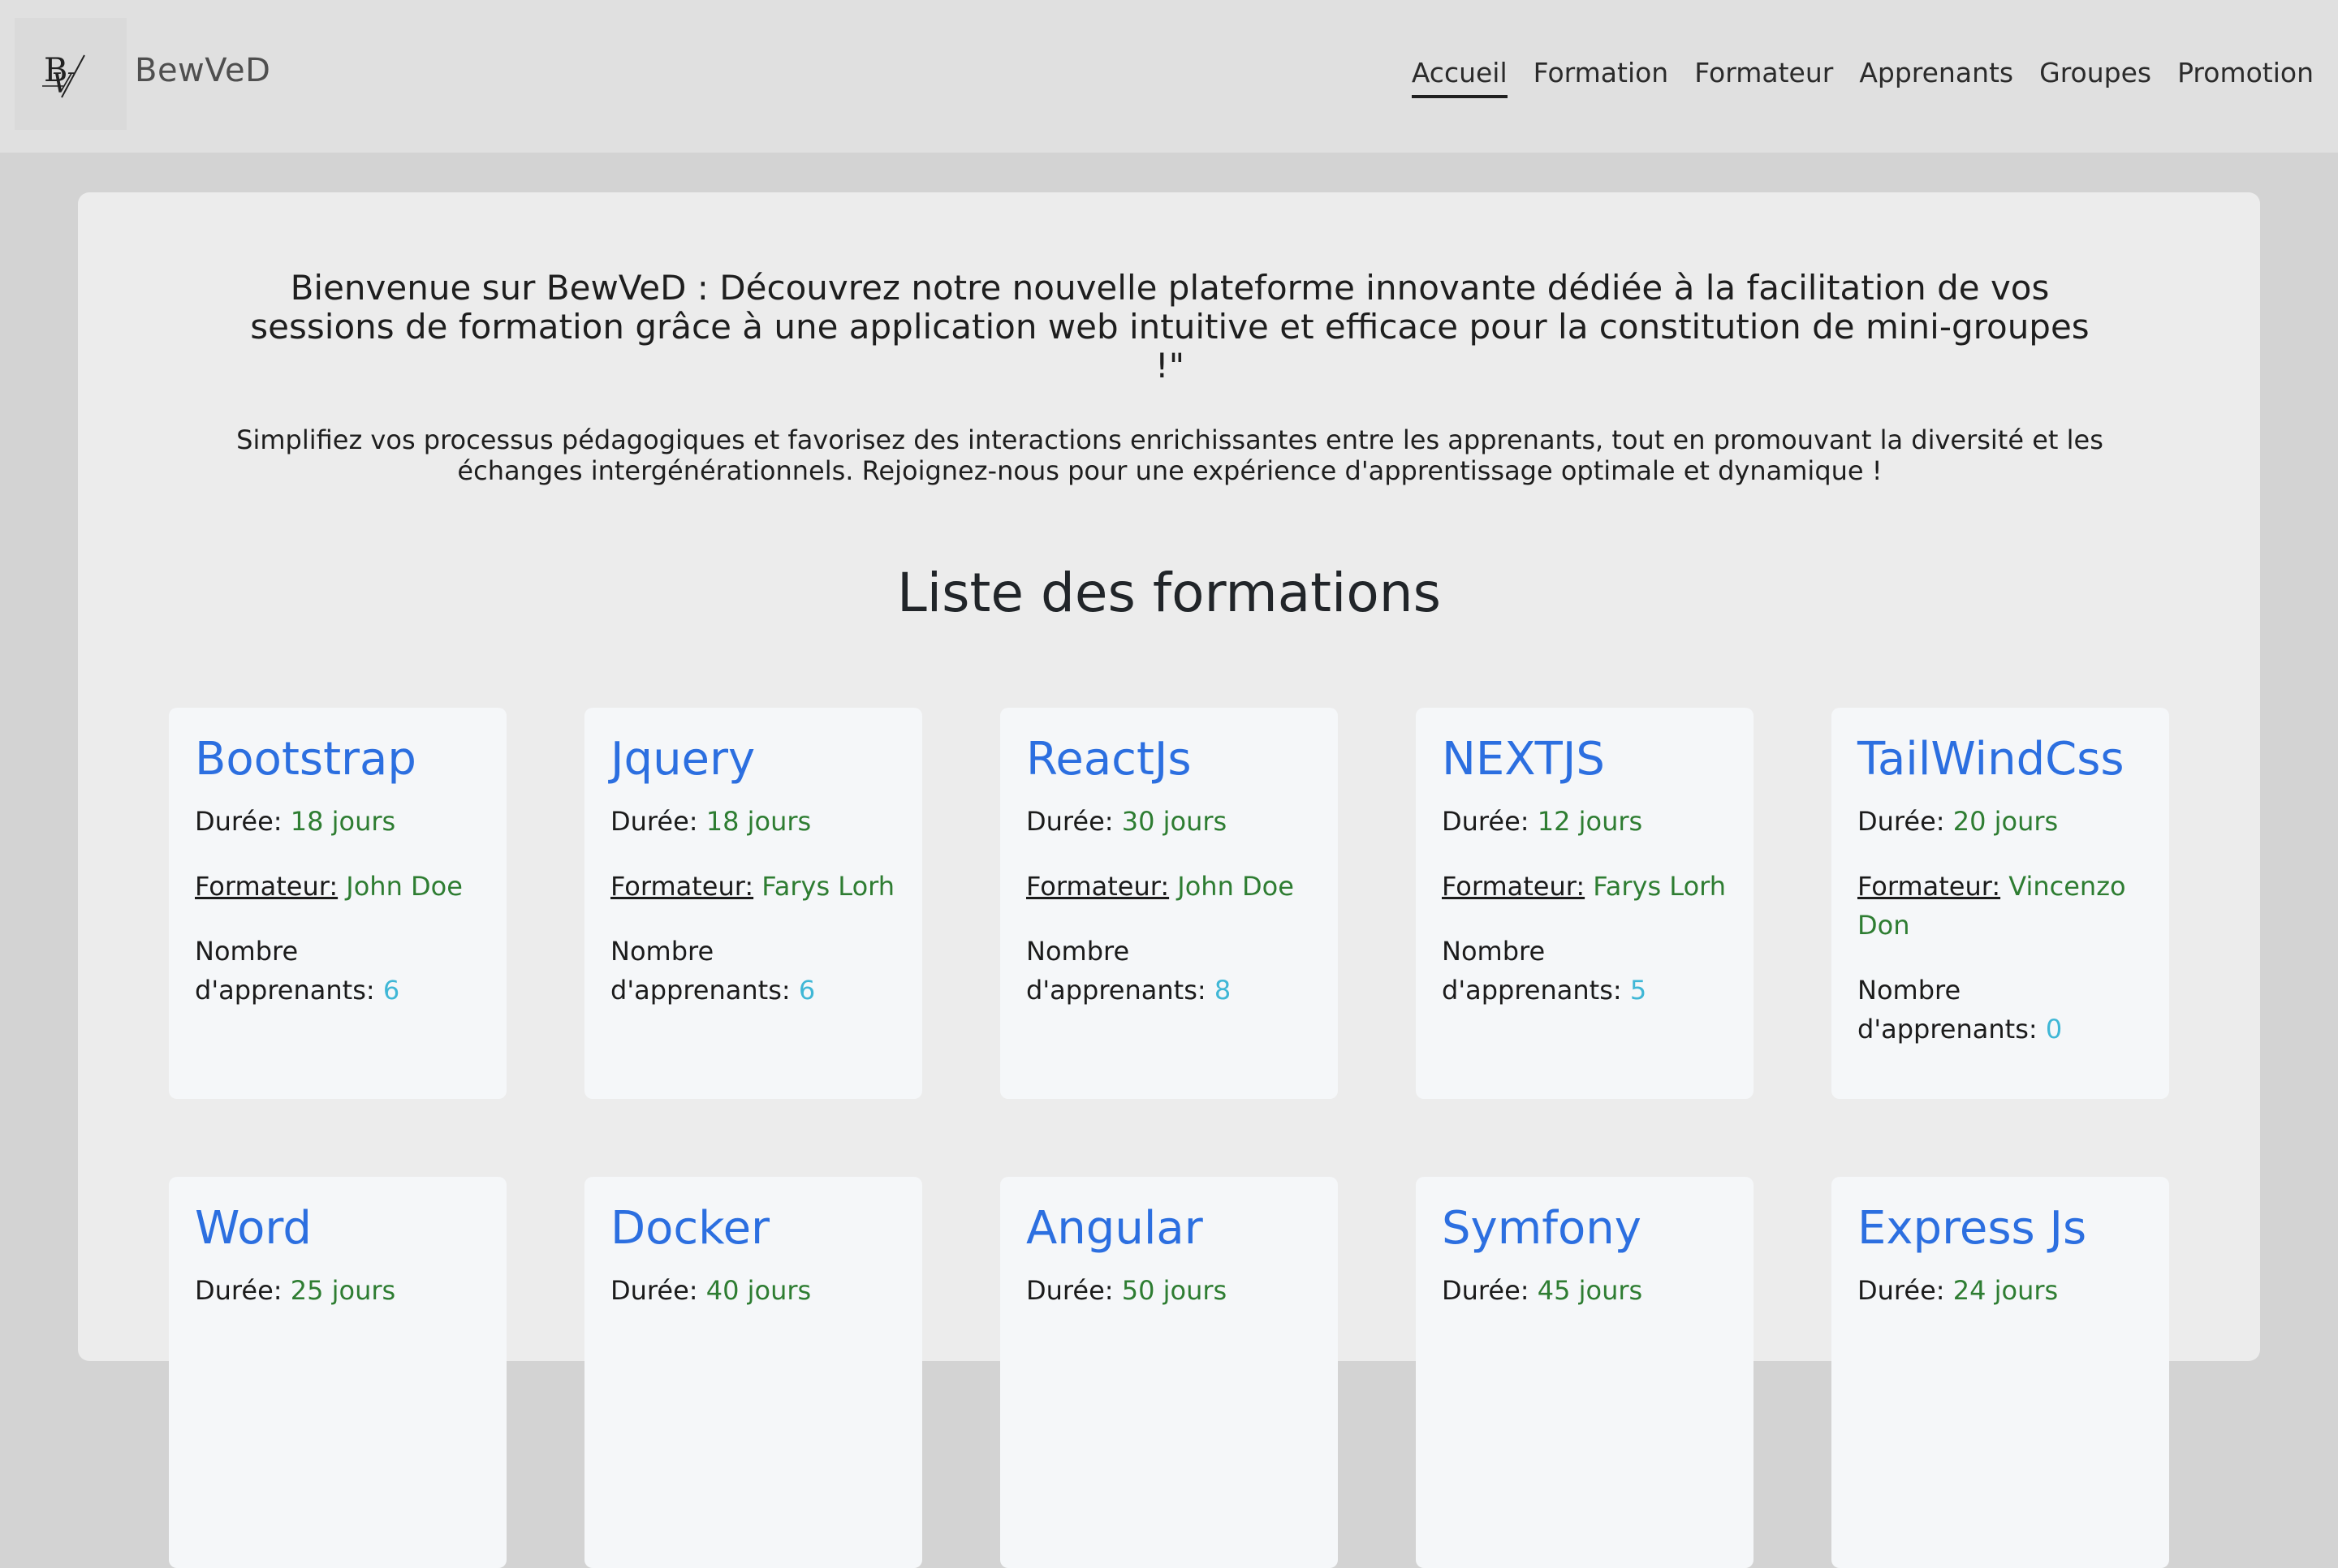 The width and height of the screenshot is (2338, 1568). I want to click on bv-logo-icon: B V, so click(71, 74).